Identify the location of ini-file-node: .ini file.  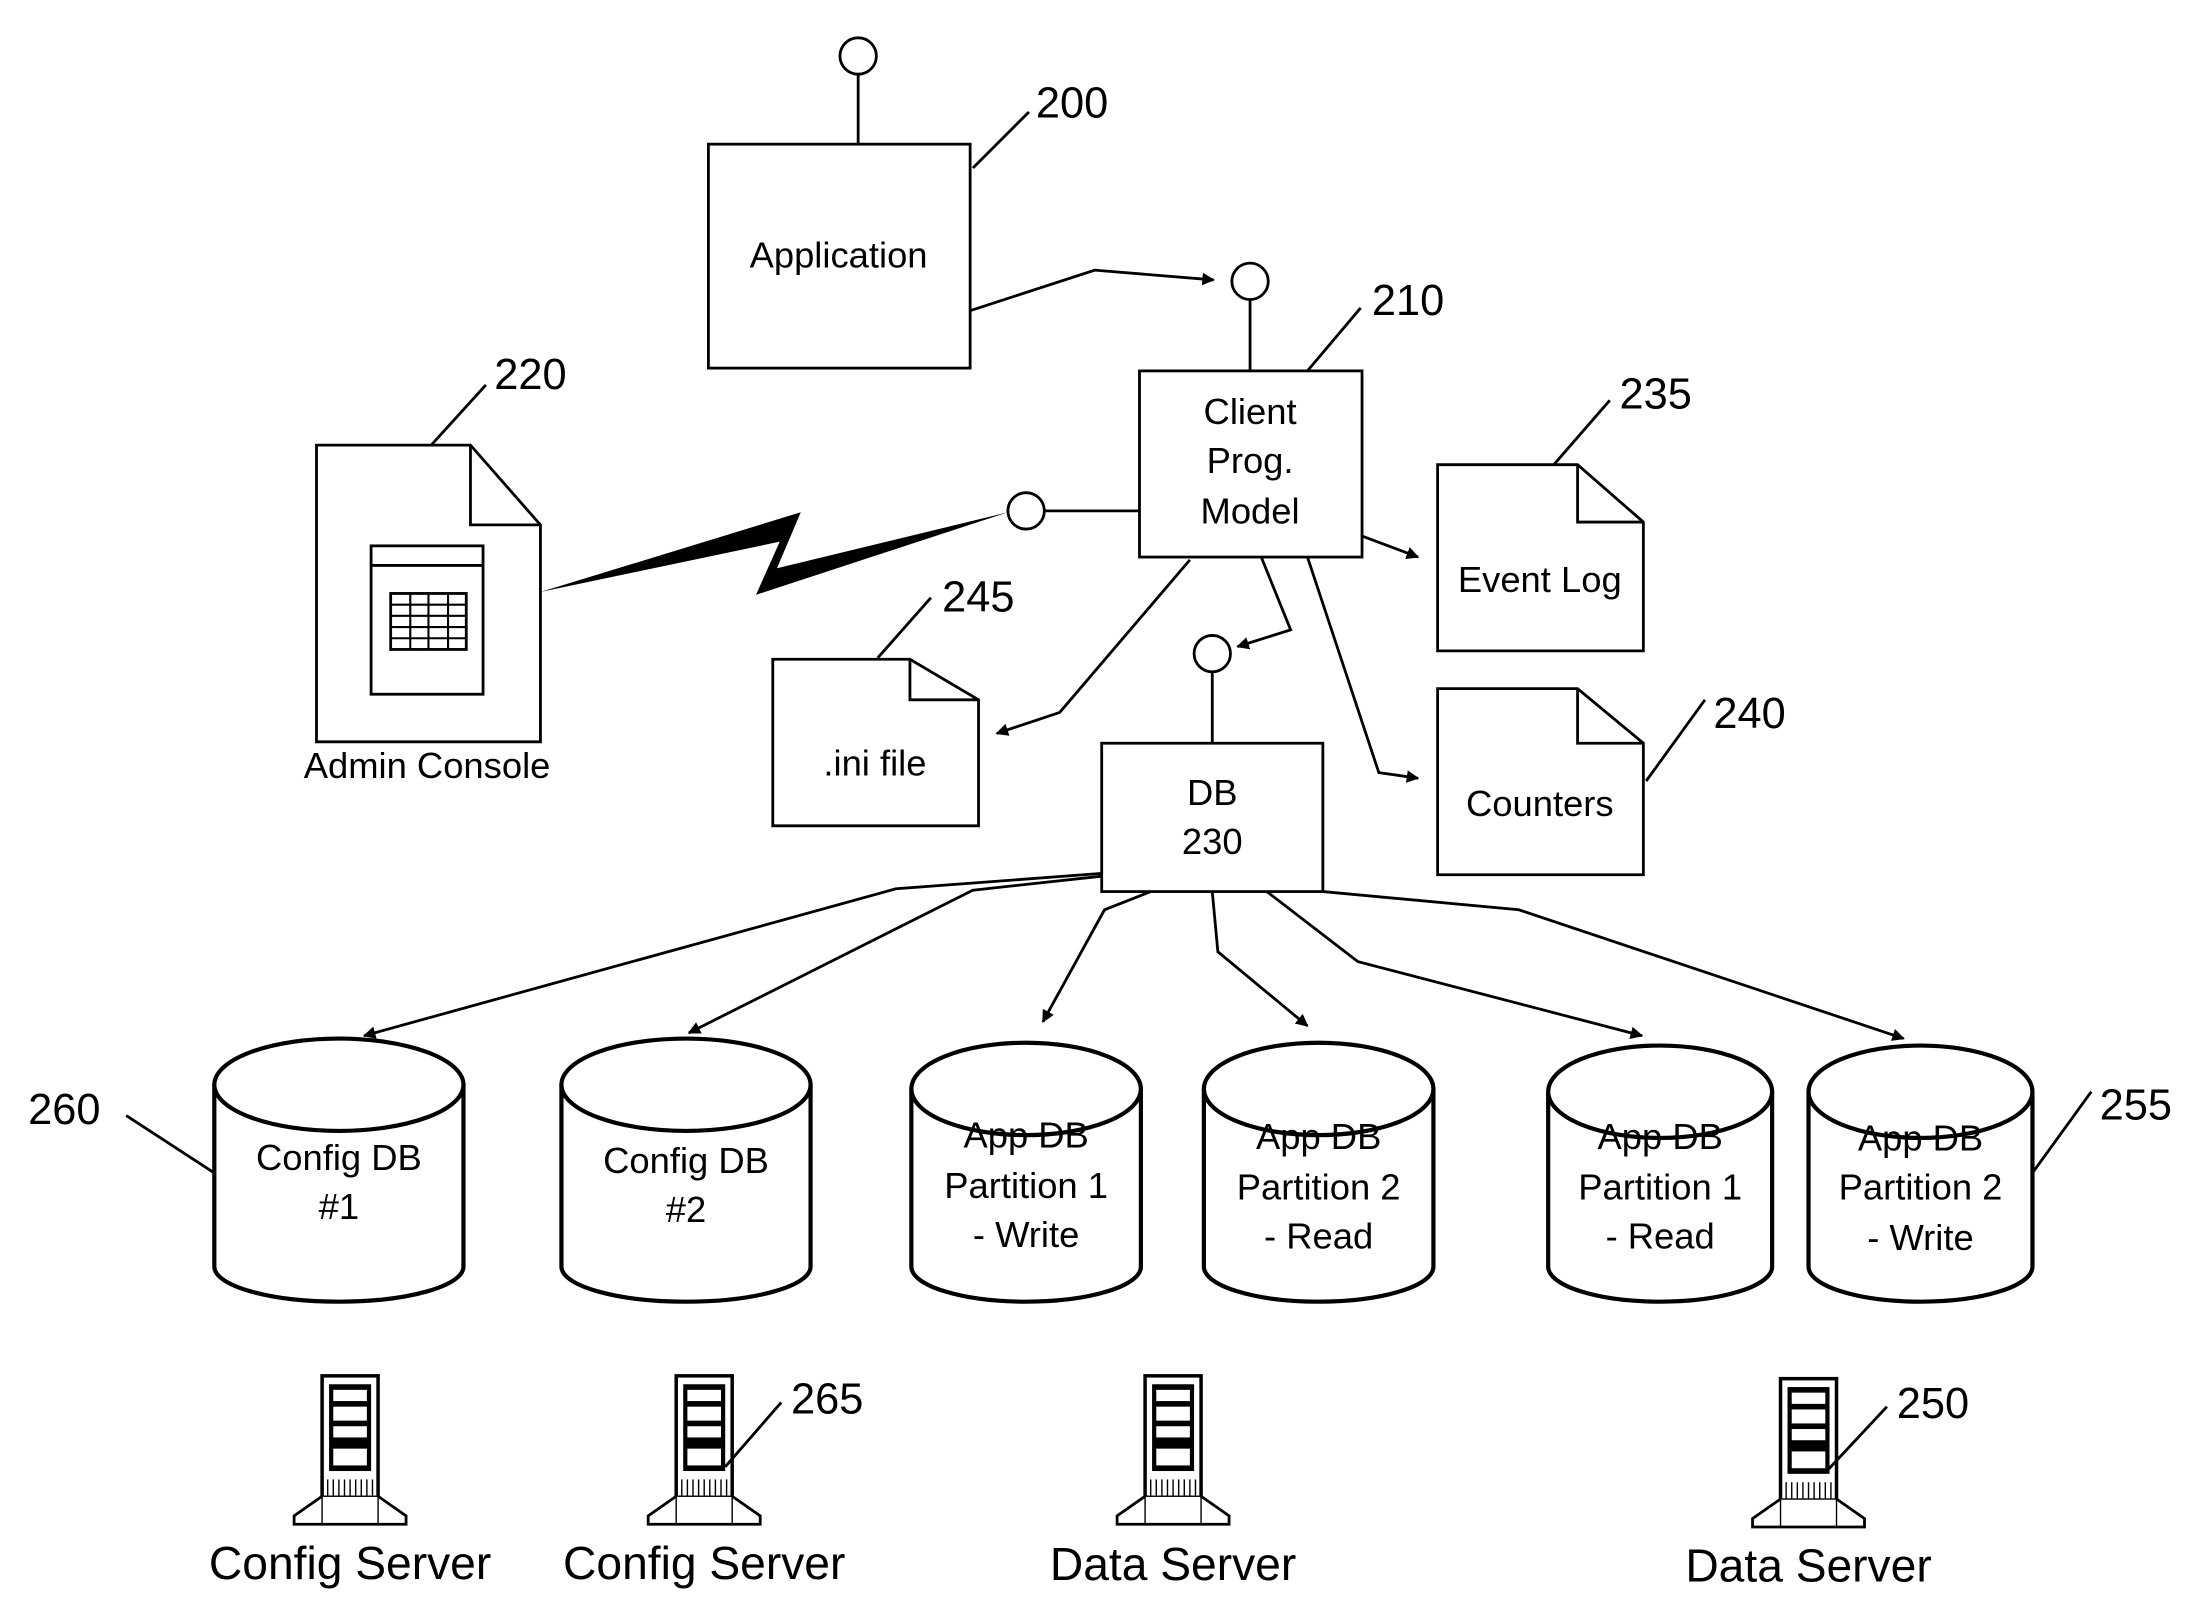
(875, 742).